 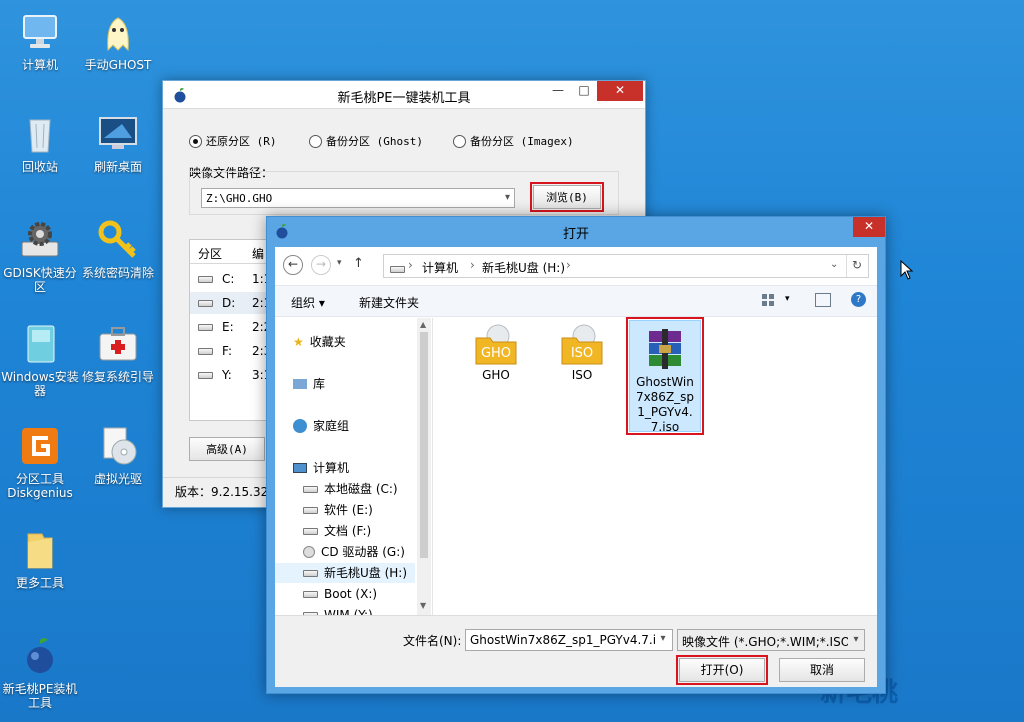 I want to click on scrollbar-thumb, so click(x=424, y=445).